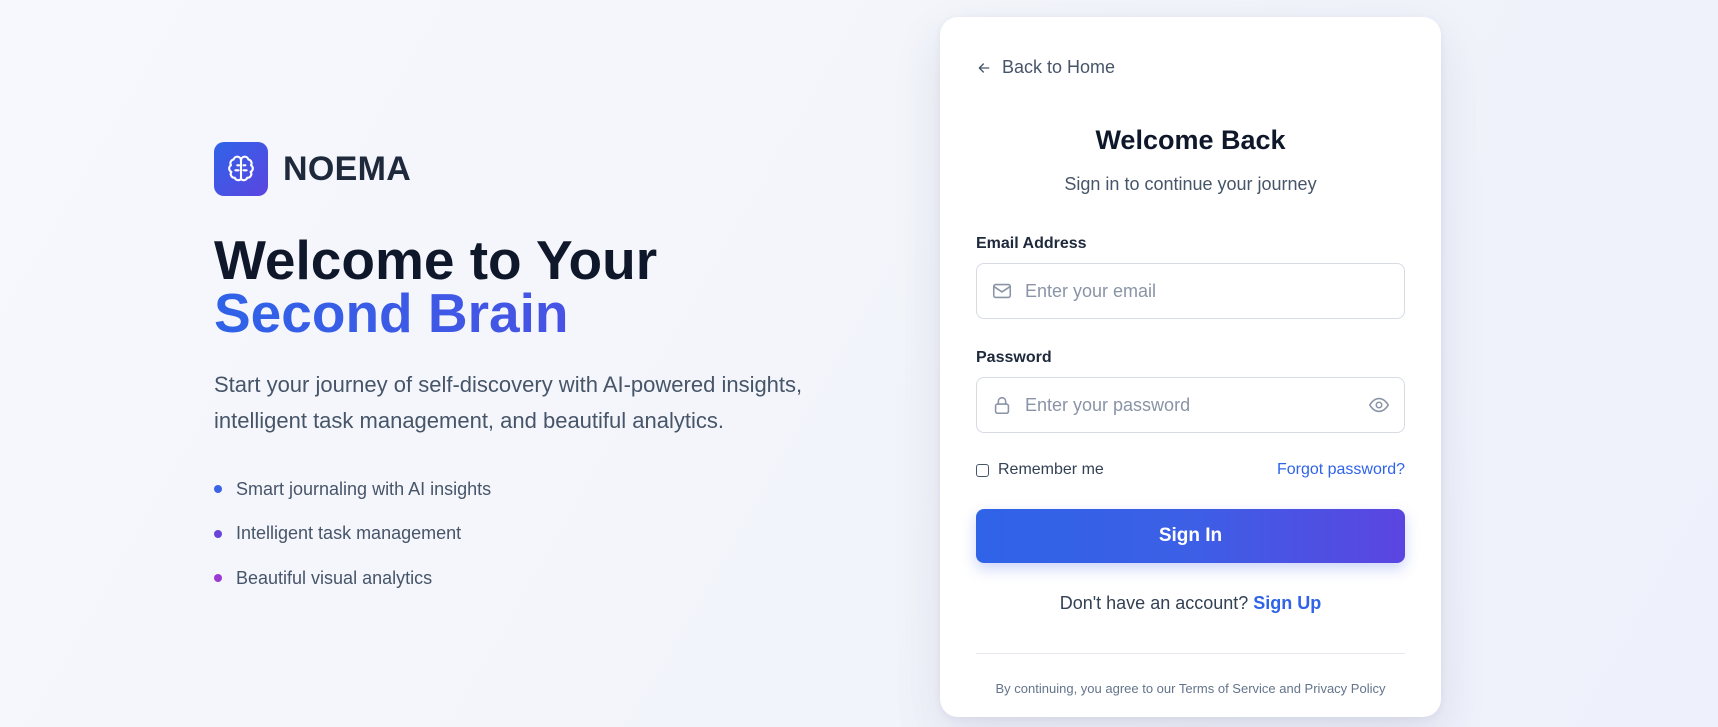 This screenshot has width=1718, height=727. I want to click on back-to-home-link: Back to Home, so click(1045, 67).